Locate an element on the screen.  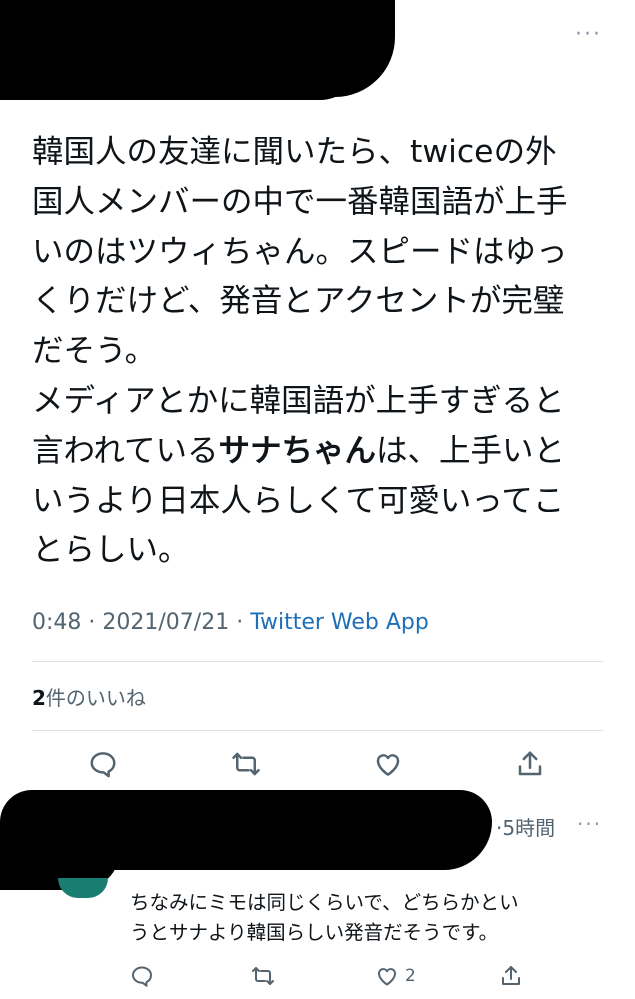
tweet-line: 言われているサナちゃんは、上手いと is located at coordinates (317, 452).